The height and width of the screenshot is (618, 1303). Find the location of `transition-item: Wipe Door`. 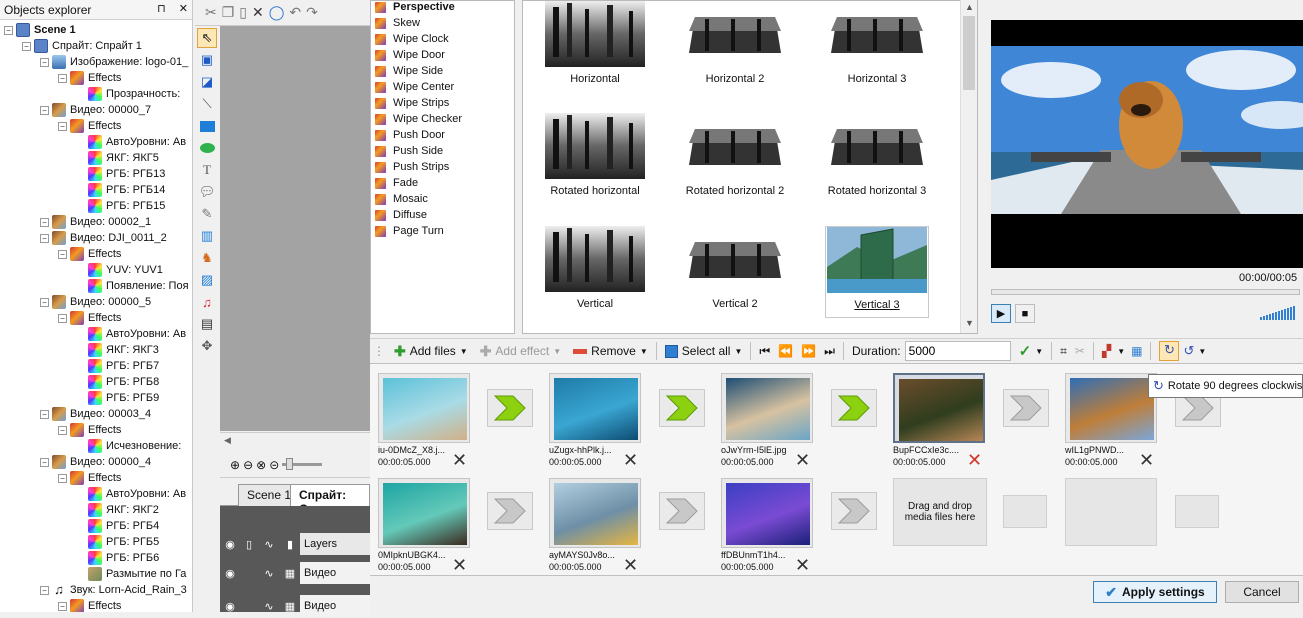

transition-item: Wipe Door is located at coordinates (410, 55).